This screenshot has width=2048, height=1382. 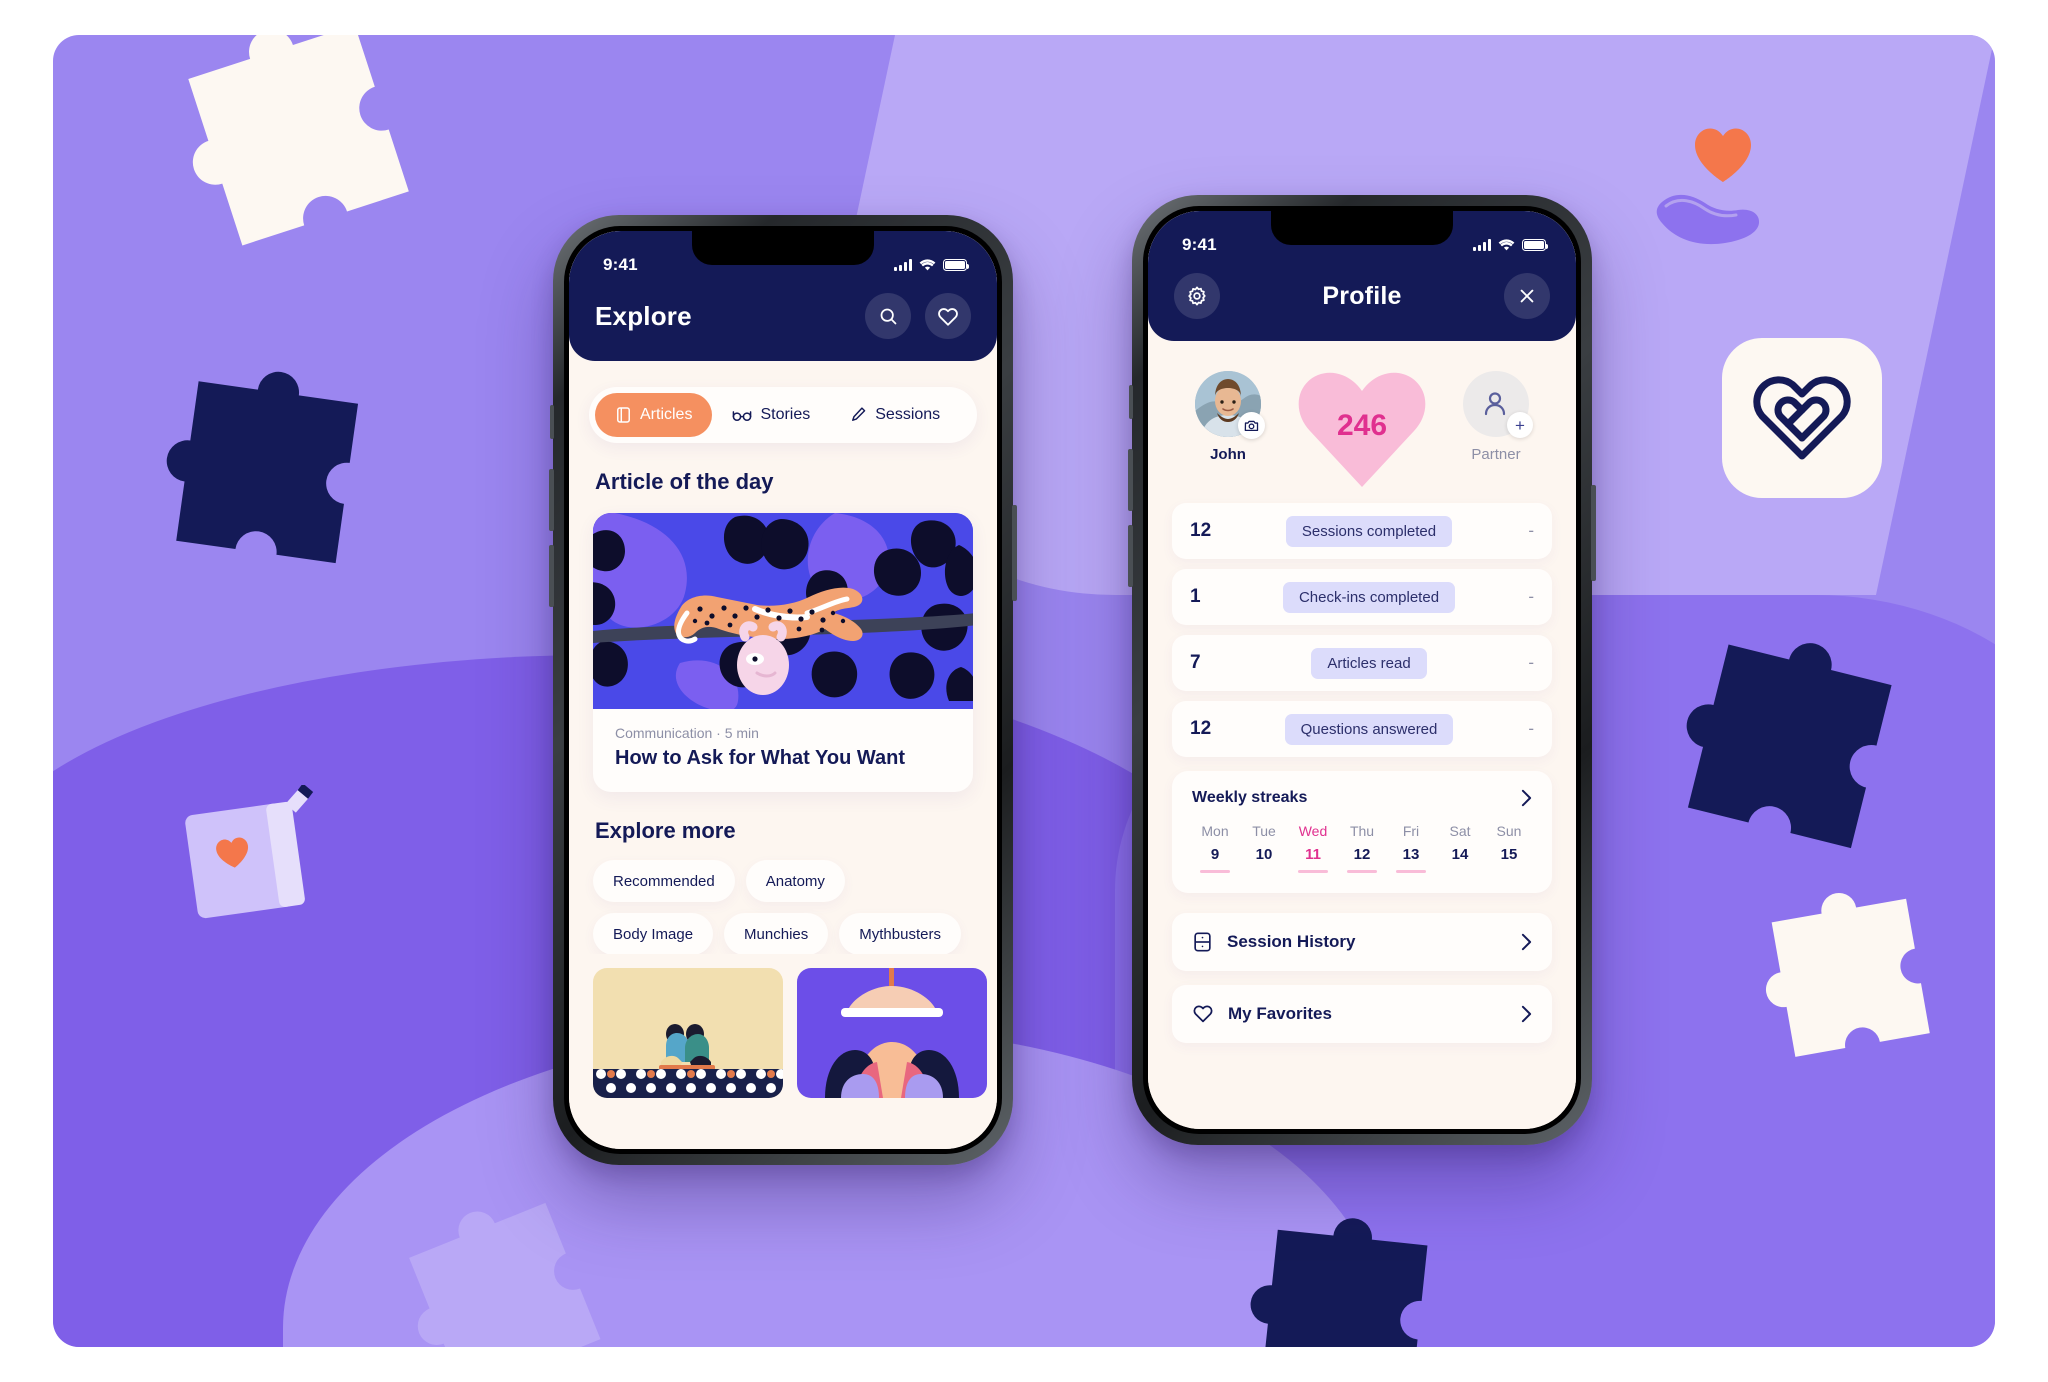 I want to click on stat-value: 7, so click(x=1195, y=662).